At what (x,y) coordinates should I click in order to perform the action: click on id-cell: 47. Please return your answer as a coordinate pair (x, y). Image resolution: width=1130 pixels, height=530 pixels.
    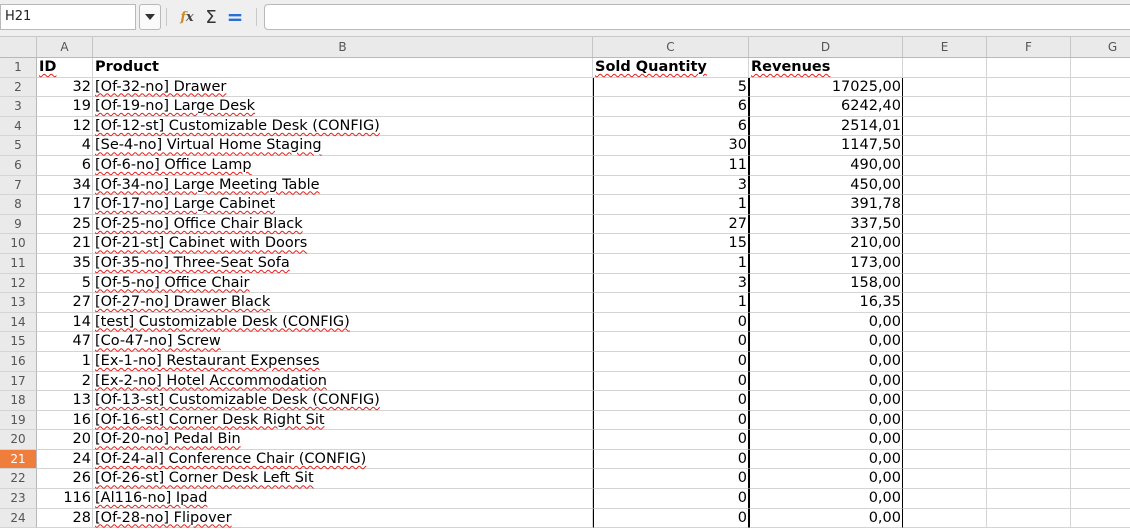
    Looking at the image, I should click on (65, 342).